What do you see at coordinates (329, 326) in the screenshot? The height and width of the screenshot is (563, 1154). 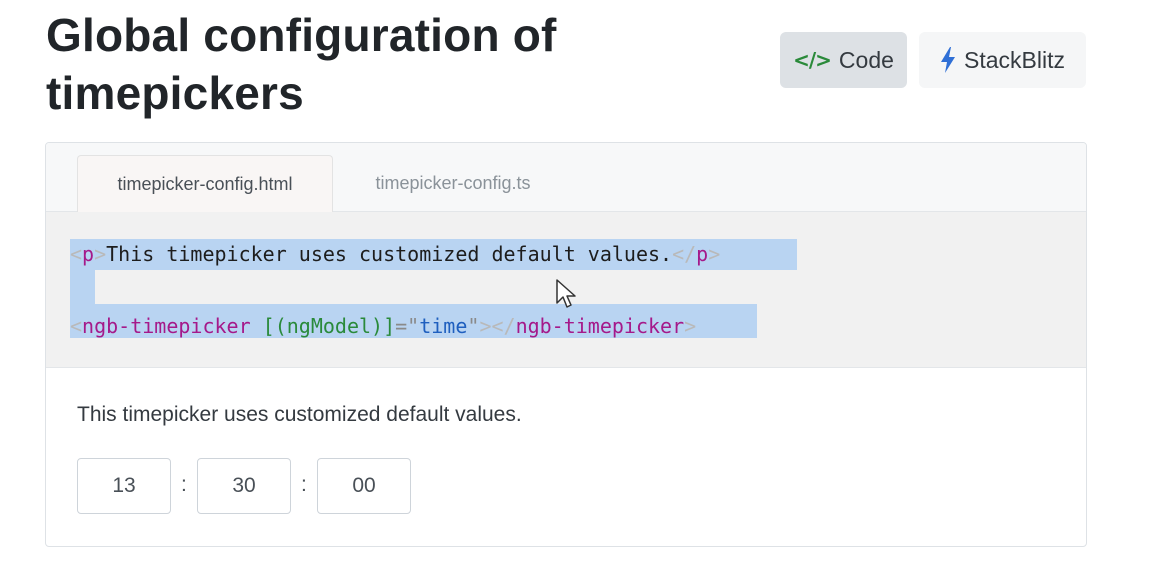 I see `code-attr: [(ngModel)]` at bounding box center [329, 326].